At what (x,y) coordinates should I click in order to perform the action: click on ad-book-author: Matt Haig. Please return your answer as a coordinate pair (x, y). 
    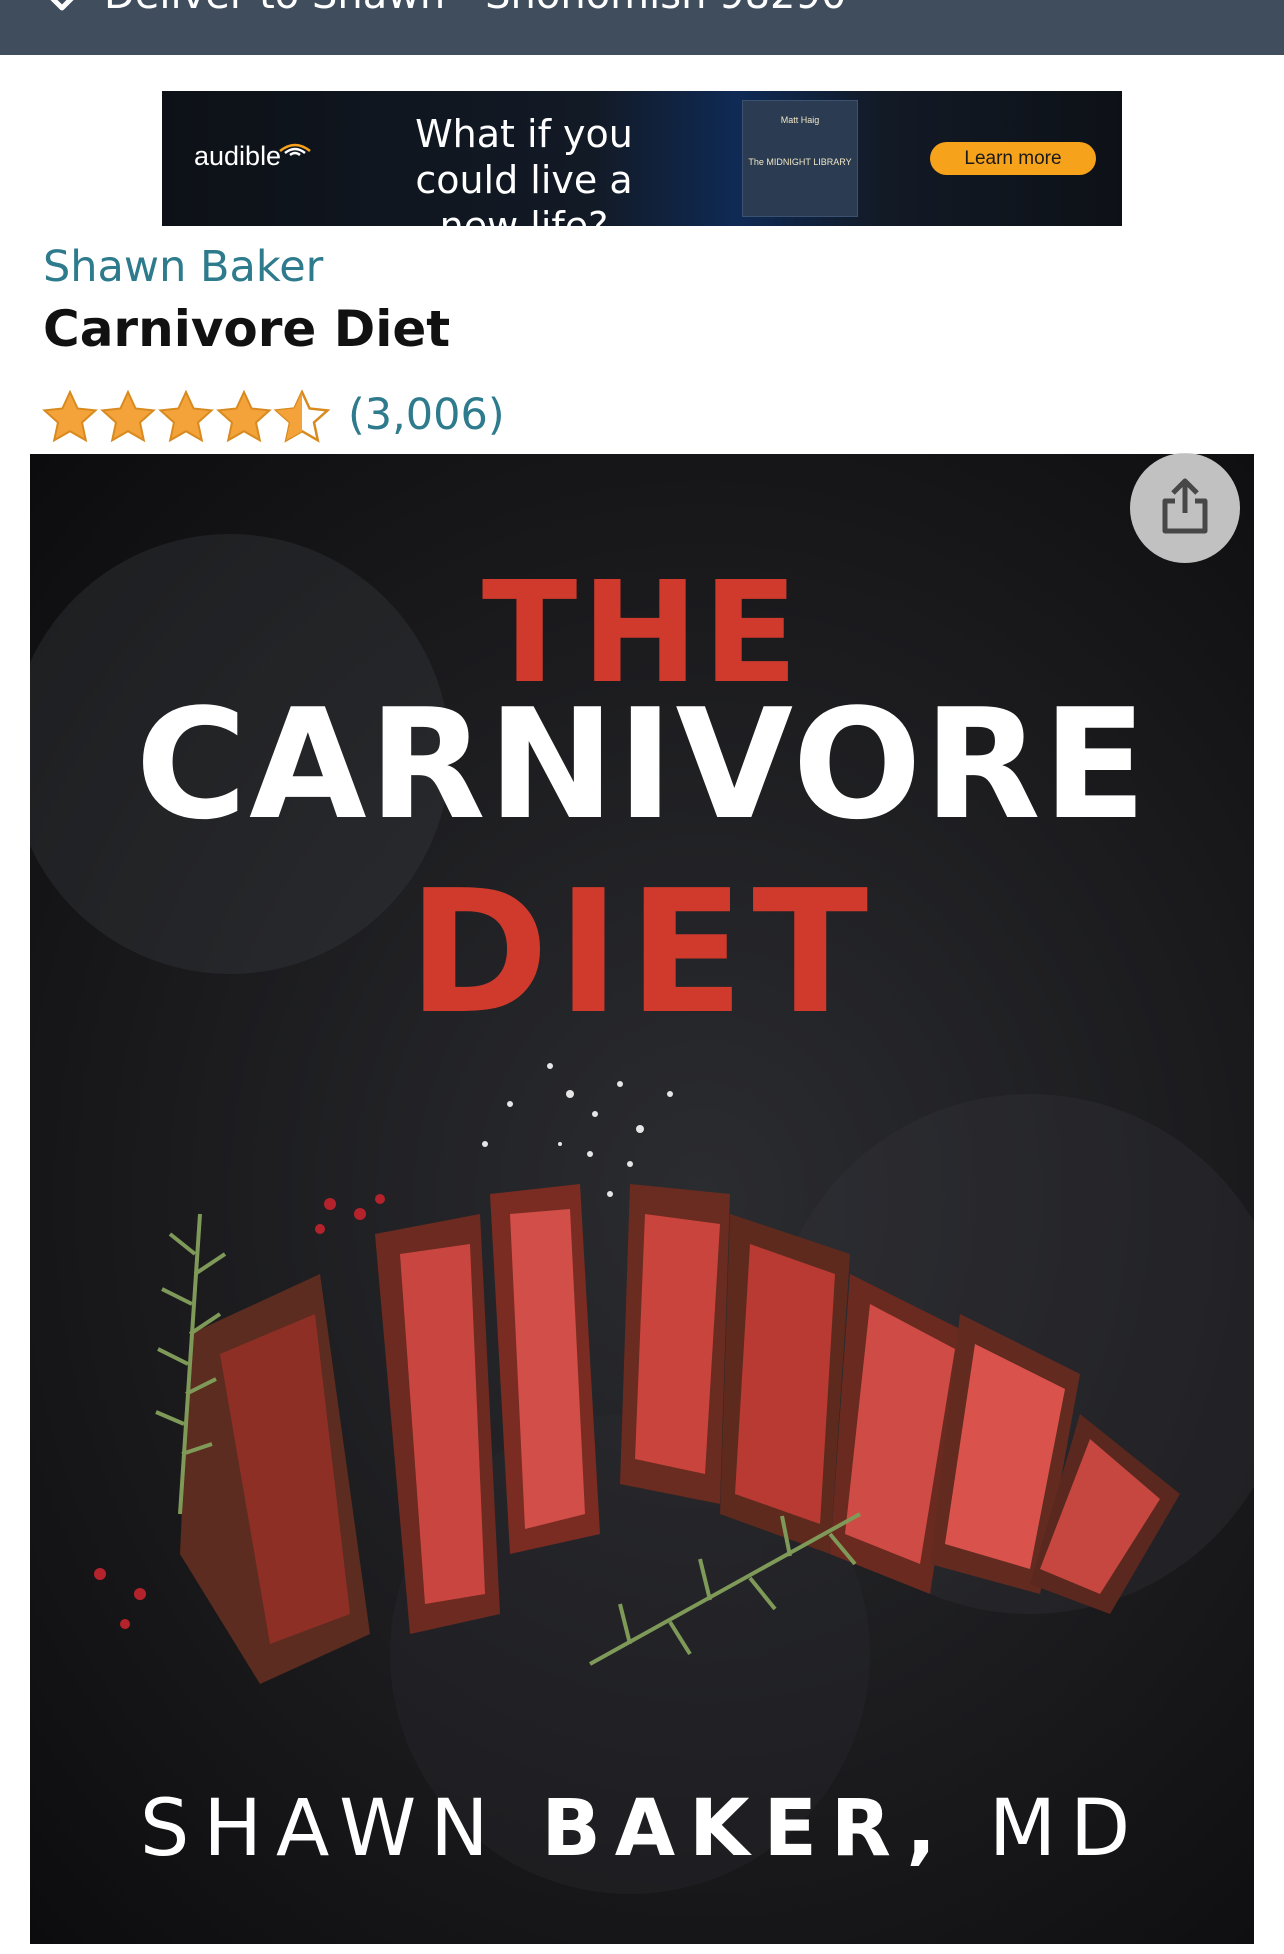
    Looking at the image, I should click on (800, 120).